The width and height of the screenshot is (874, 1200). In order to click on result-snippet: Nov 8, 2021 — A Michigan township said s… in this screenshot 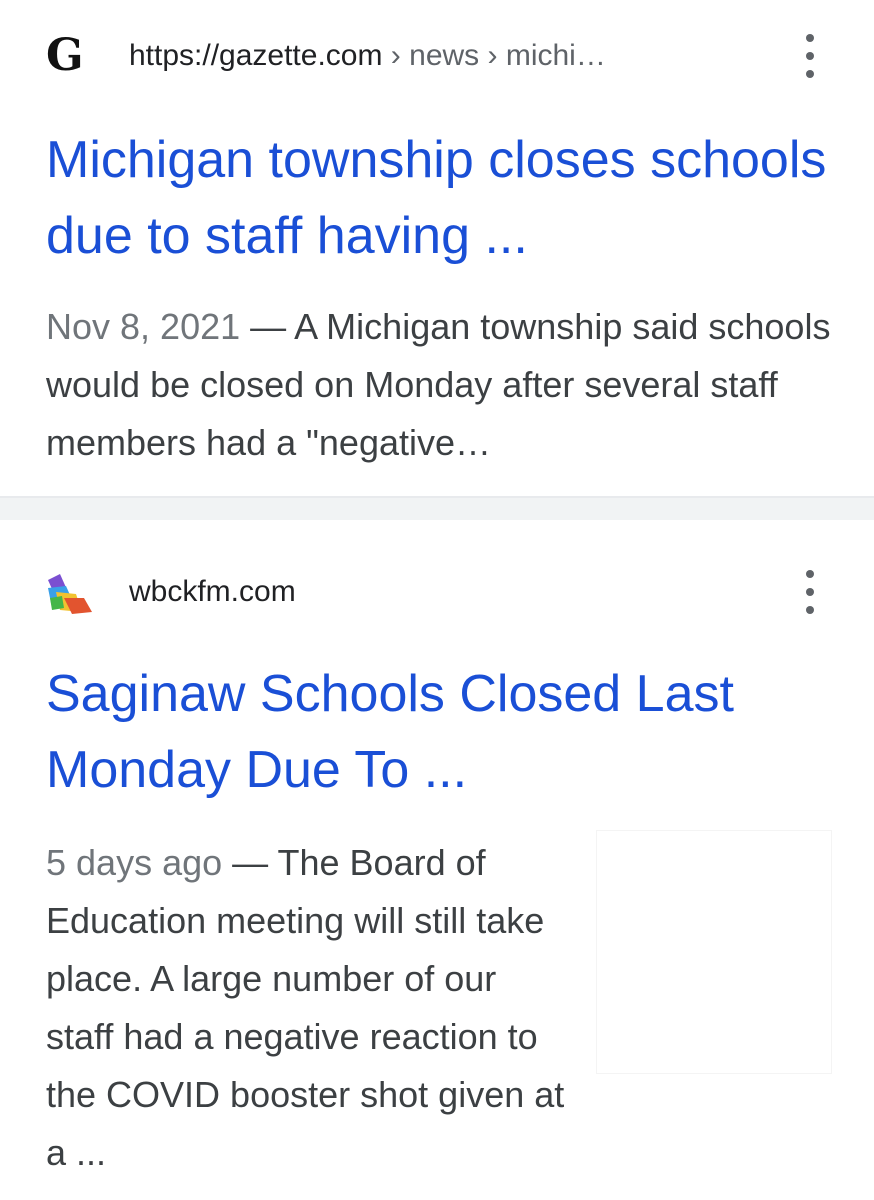, I will do `click(441, 385)`.